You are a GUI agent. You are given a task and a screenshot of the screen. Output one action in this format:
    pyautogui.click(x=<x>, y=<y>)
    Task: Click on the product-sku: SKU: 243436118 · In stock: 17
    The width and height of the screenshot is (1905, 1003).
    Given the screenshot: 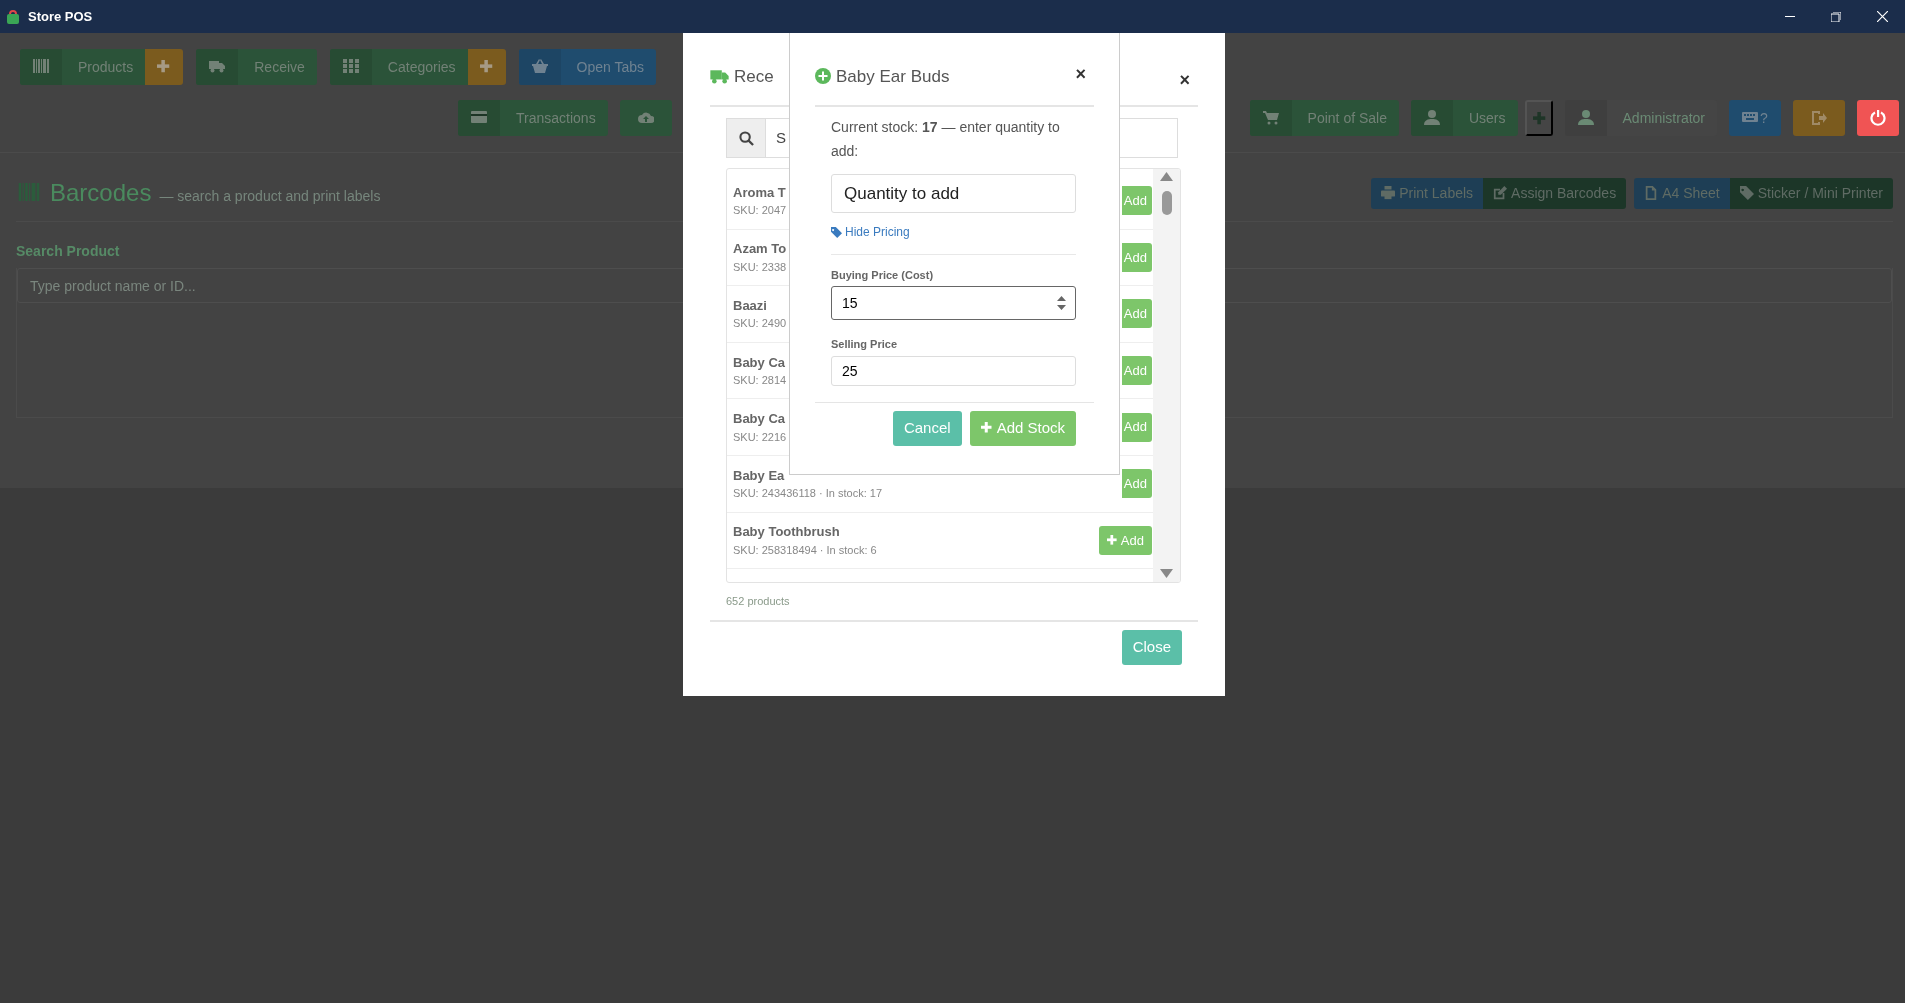 What is the action you would take?
    pyautogui.click(x=807, y=494)
    